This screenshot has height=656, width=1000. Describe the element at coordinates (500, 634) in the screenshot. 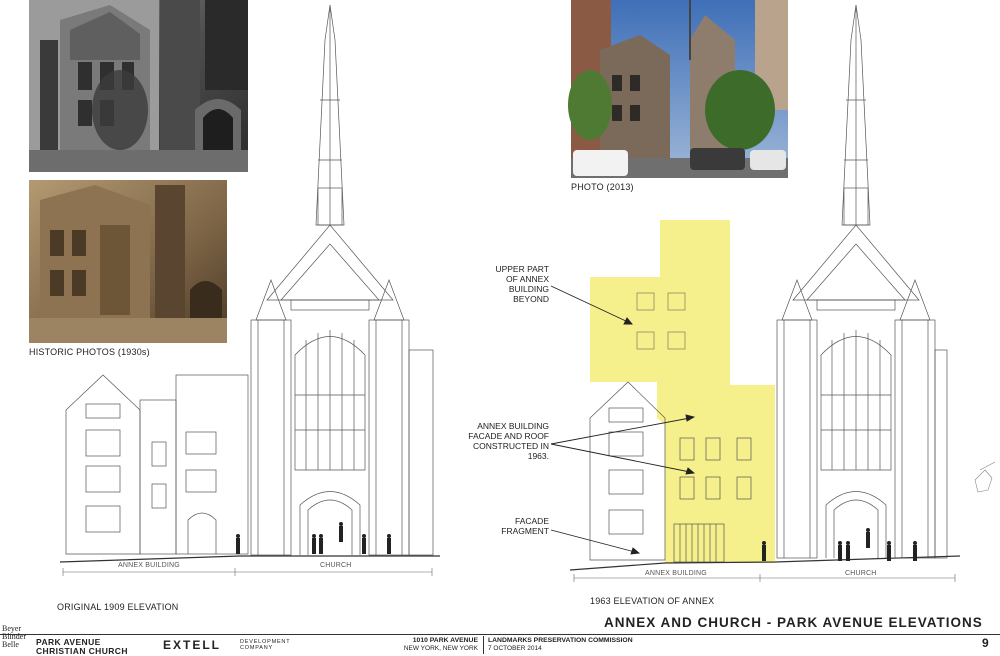

I see `footer-rule` at that location.